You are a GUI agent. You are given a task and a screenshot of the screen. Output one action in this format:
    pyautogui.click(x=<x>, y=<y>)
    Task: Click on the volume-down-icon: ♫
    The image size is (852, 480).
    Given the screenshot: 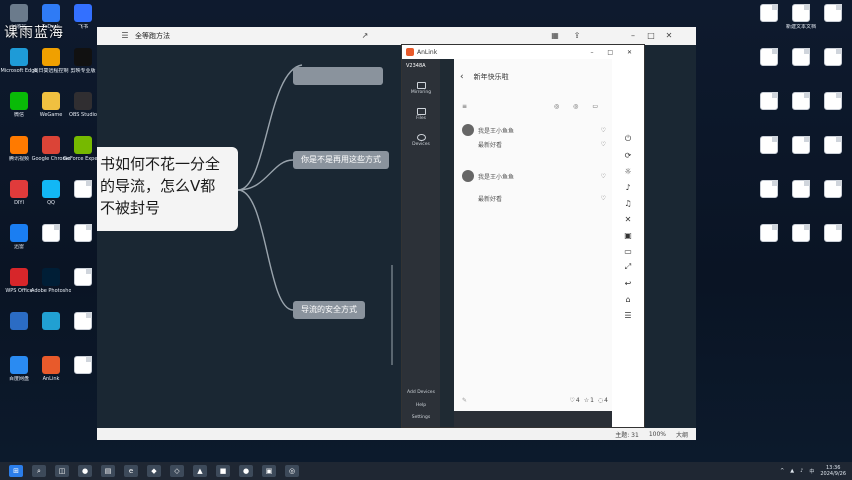 What is the action you would take?
    pyautogui.click(x=628, y=203)
    